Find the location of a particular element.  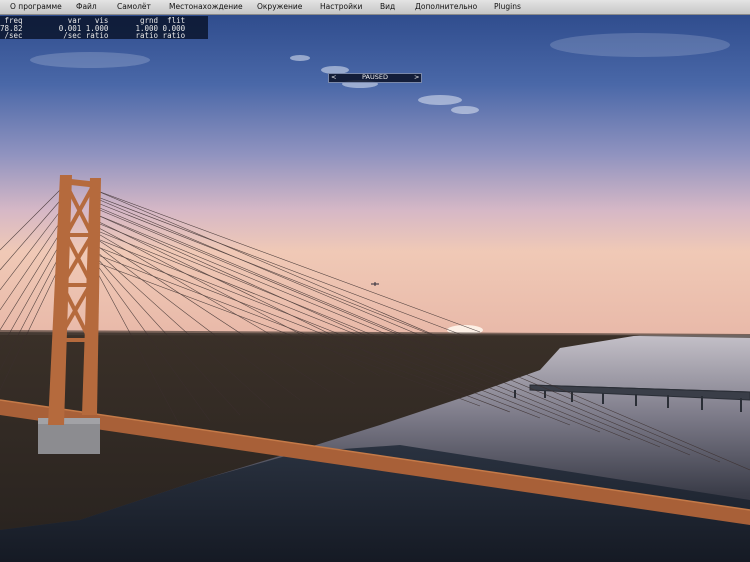

menu-plugins: Plugins is located at coordinates (507, 6).